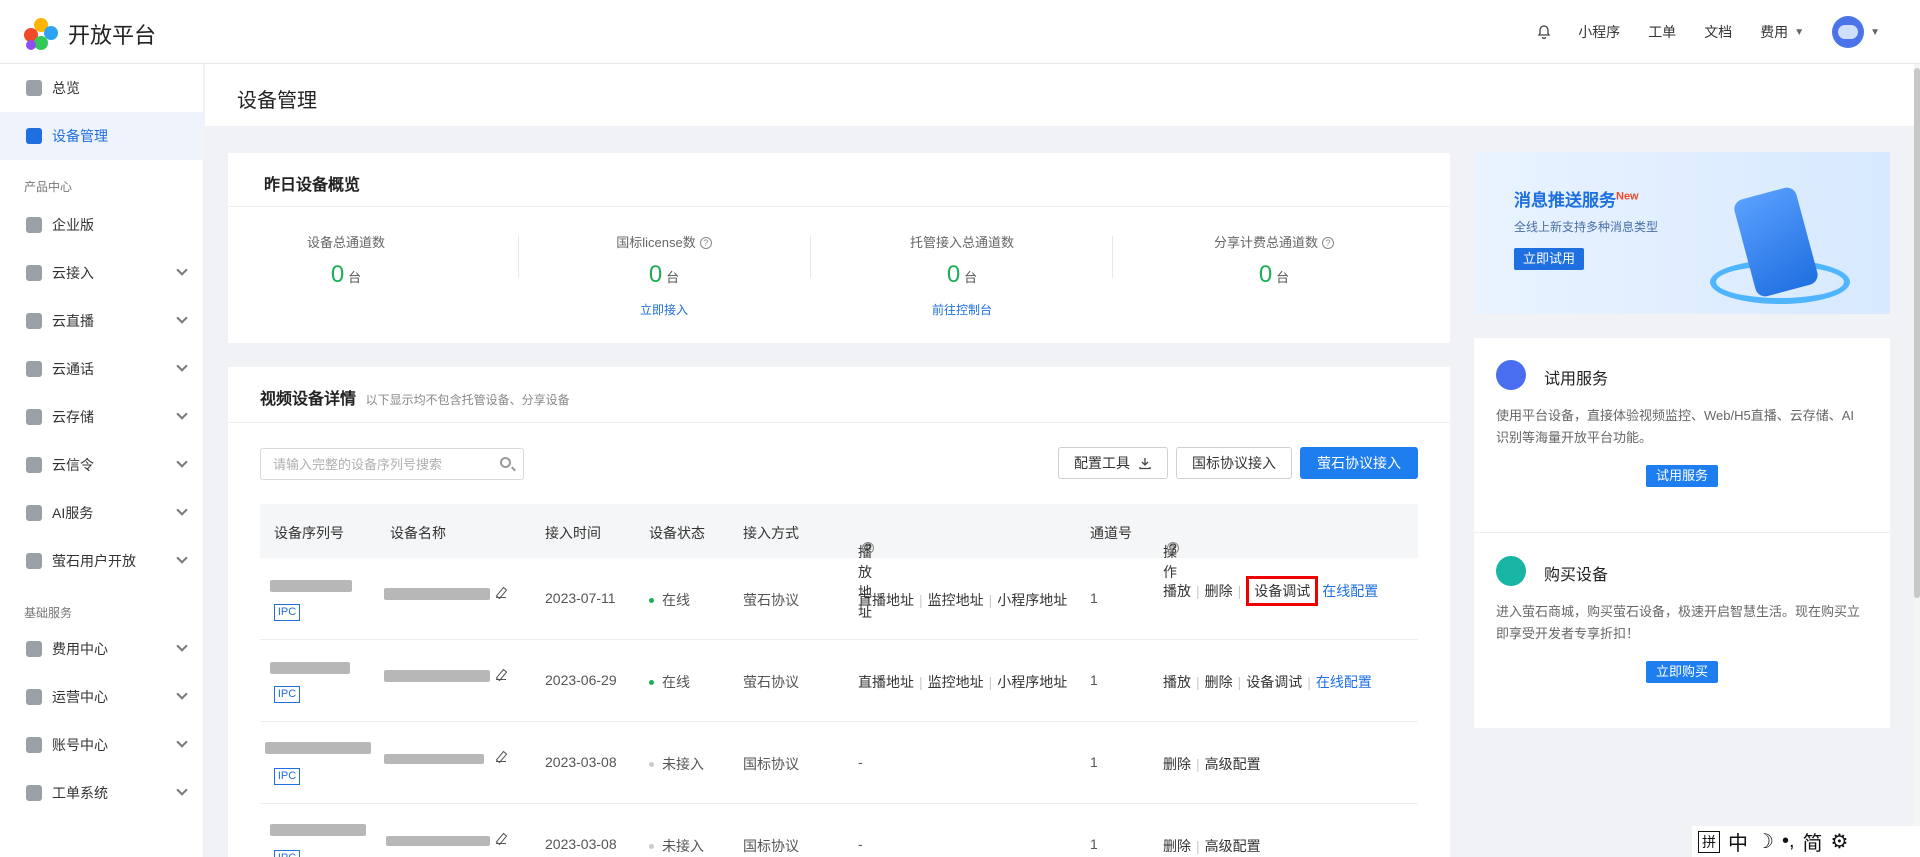 The width and height of the screenshot is (1920, 857). I want to click on ime-chinese-mode: 中, so click(1738, 841).